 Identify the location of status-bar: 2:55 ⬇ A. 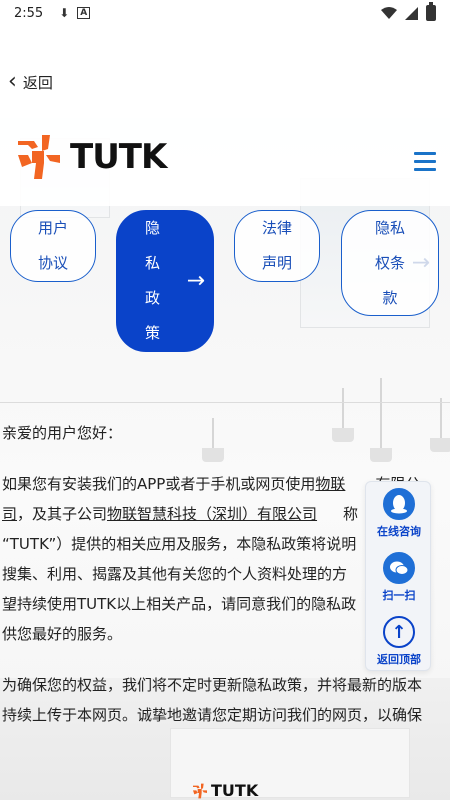
(225, 13).